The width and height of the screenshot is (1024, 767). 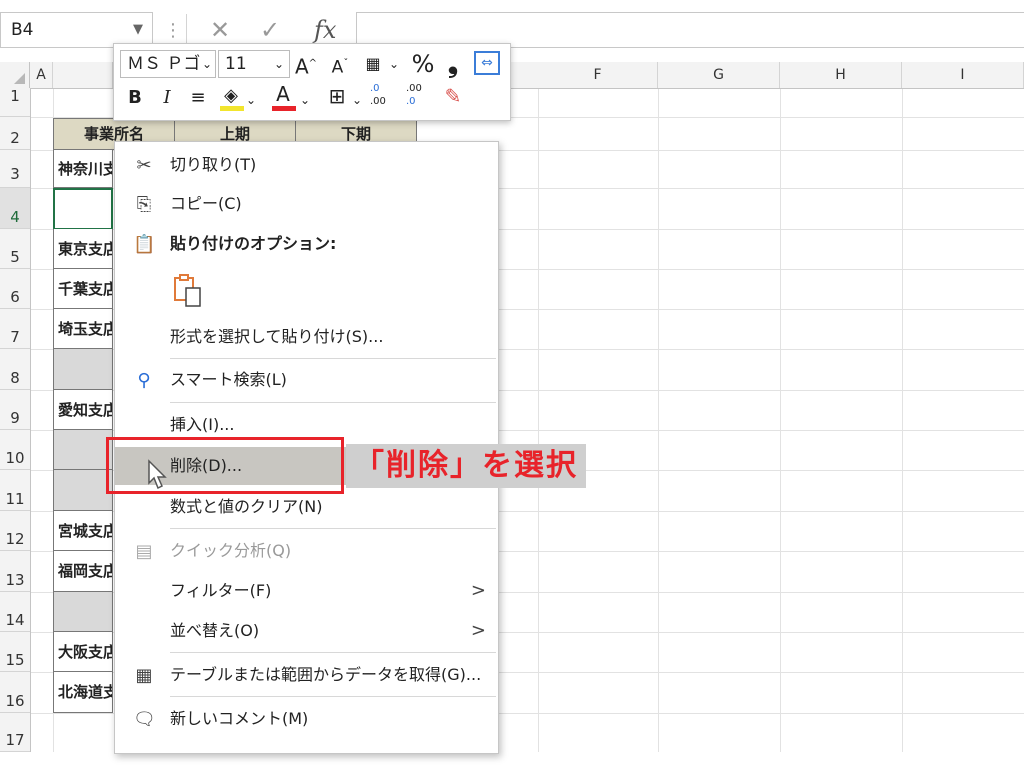 What do you see at coordinates (15, 732) in the screenshot?
I see `row-header-17: 17` at bounding box center [15, 732].